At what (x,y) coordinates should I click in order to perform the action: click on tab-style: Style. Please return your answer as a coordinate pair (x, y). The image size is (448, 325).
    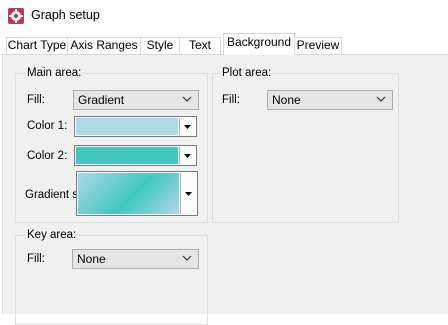
    Looking at the image, I should click on (160, 45).